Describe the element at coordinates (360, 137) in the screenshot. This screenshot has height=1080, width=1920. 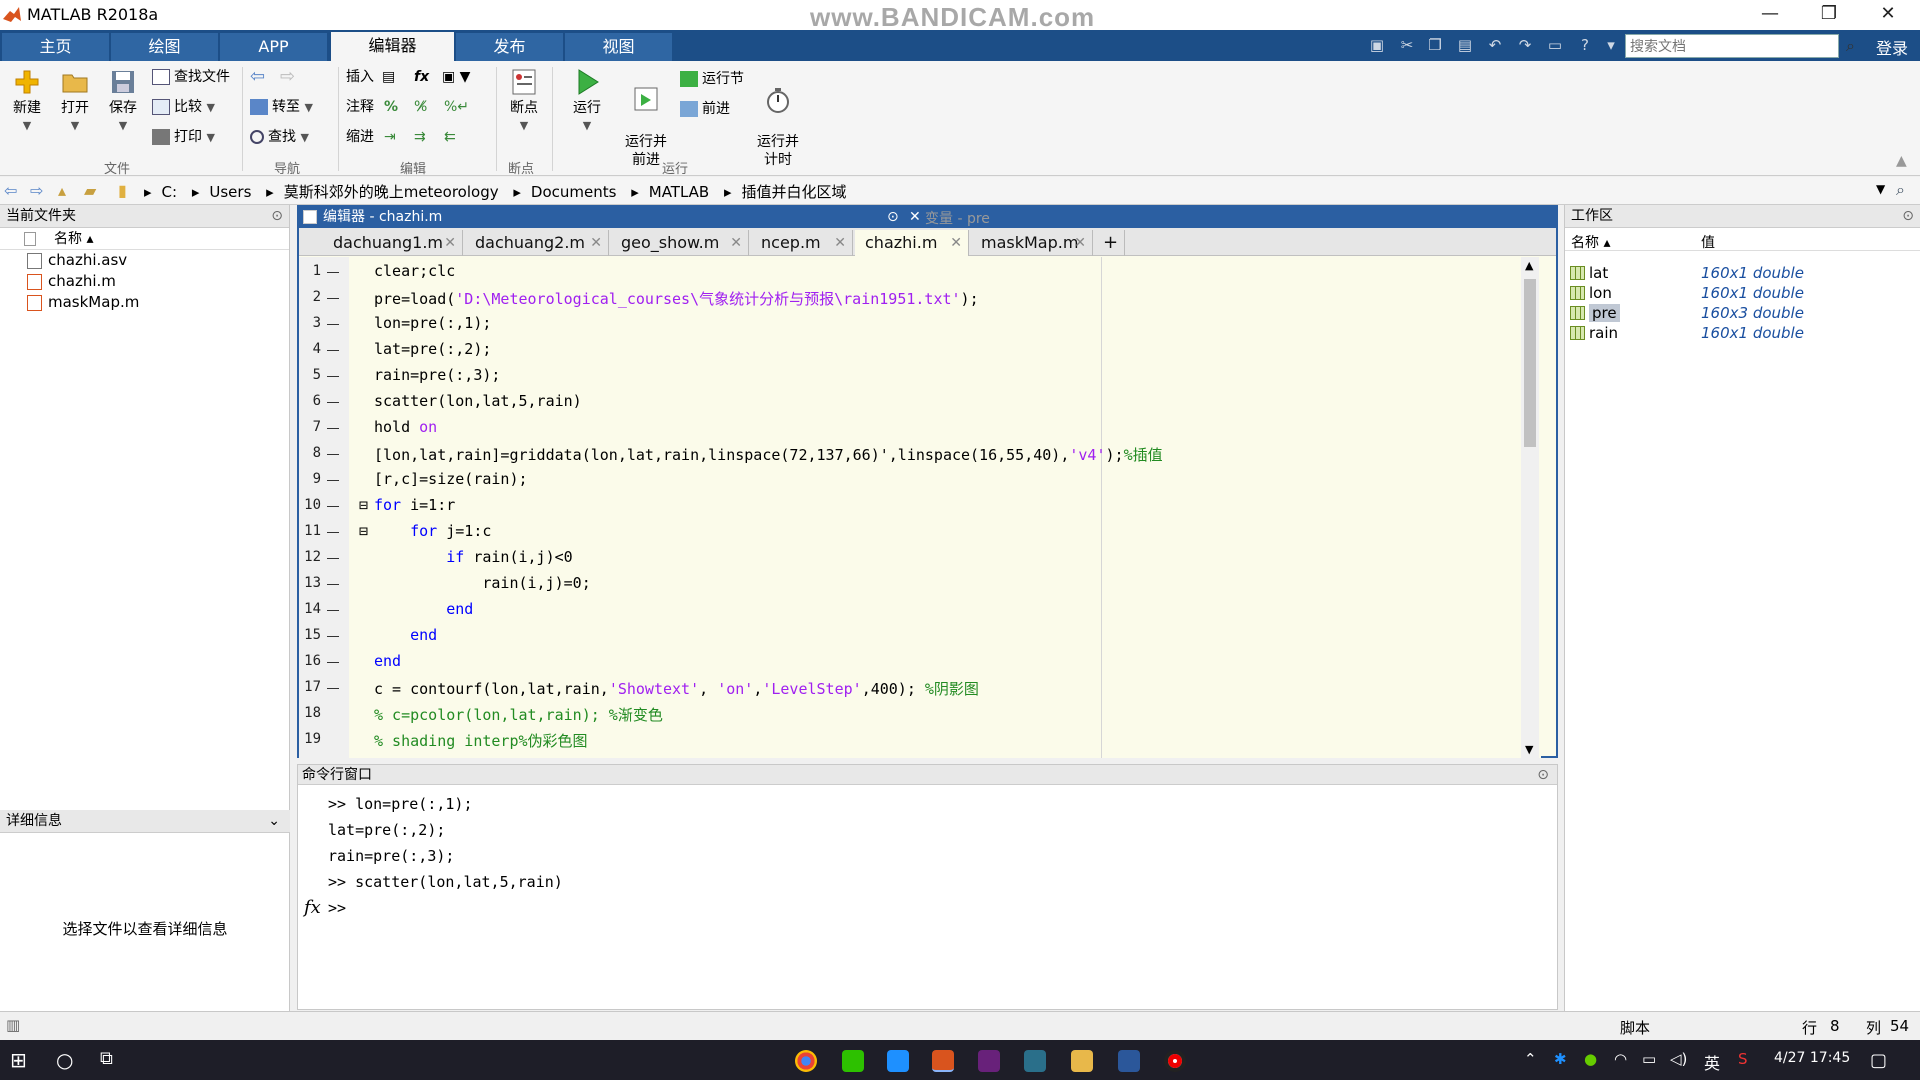
I see `indent-button: 缩进` at that location.